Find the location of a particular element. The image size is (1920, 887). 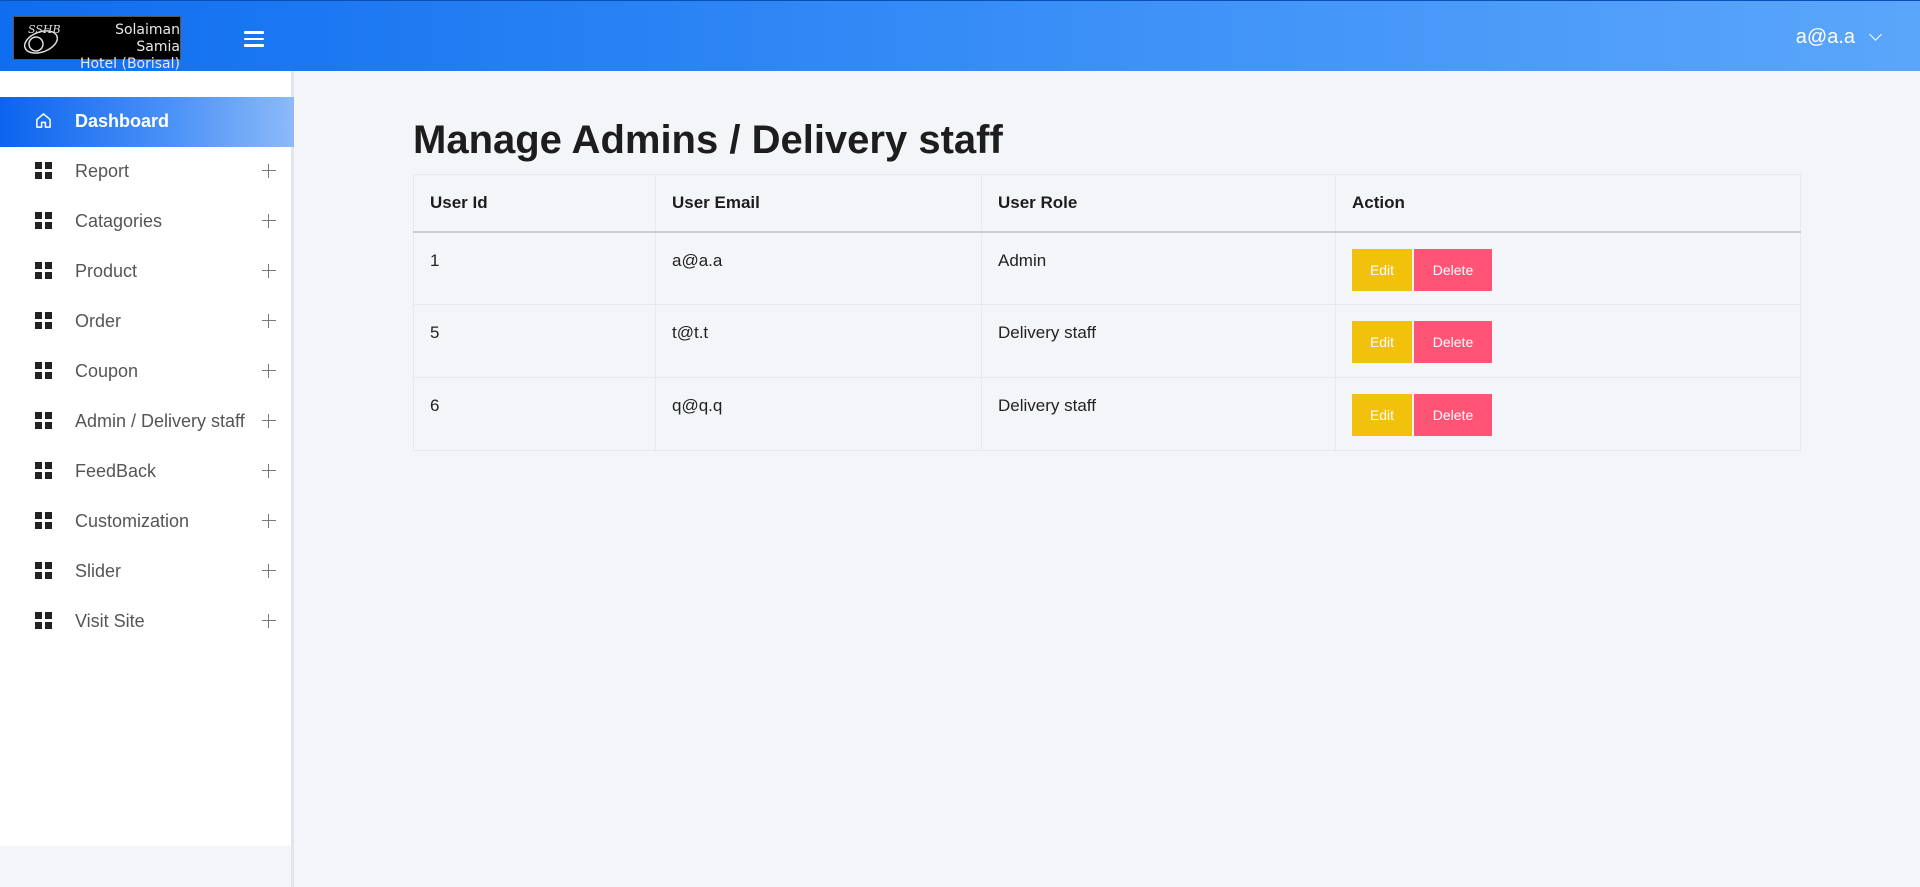

sidebar-item-label: Admin / Delivery staff is located at coordinates (160, 421).